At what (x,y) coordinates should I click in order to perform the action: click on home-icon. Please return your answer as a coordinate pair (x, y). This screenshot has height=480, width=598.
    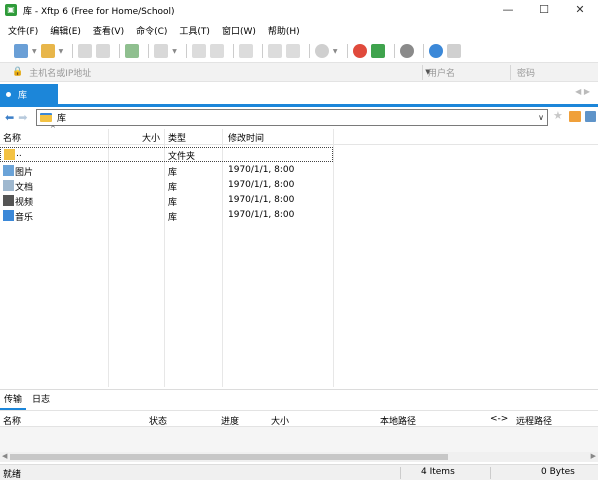
    Looking at the image, I should click on (575, 116).